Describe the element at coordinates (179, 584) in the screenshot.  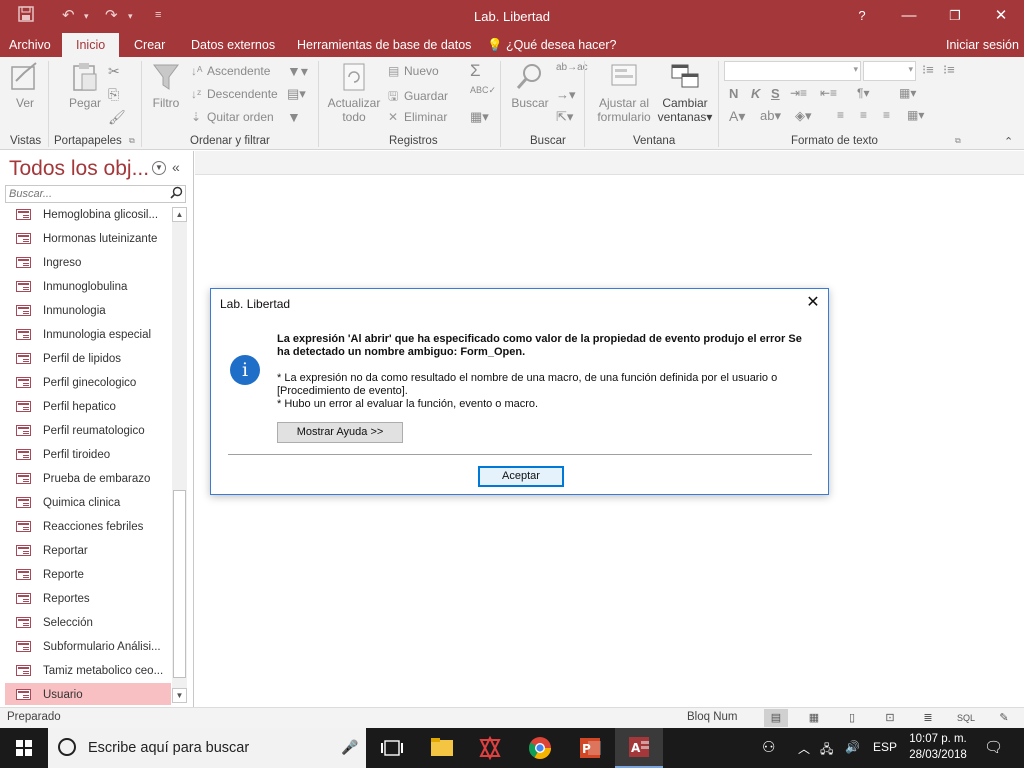
I see `scrollbar-thumb` at that location.